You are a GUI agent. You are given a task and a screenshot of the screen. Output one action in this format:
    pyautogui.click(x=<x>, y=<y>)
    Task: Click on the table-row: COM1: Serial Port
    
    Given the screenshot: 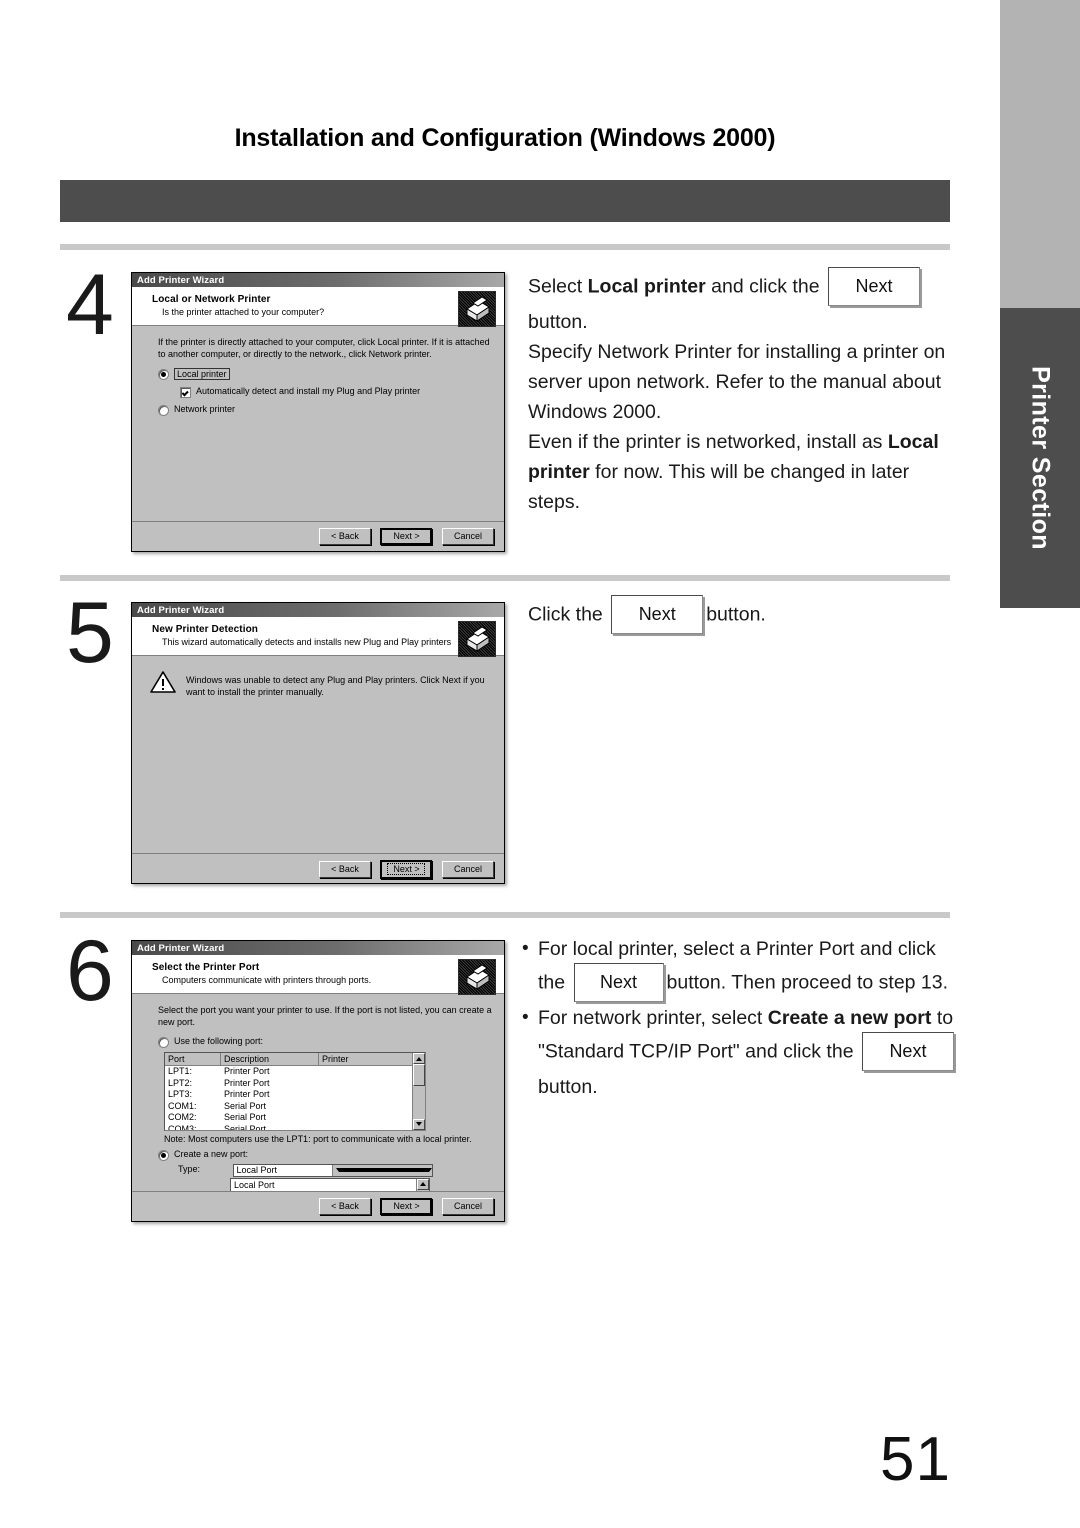 What is the action you would take?
    pyautogui.click(x=295, y=1107)
    